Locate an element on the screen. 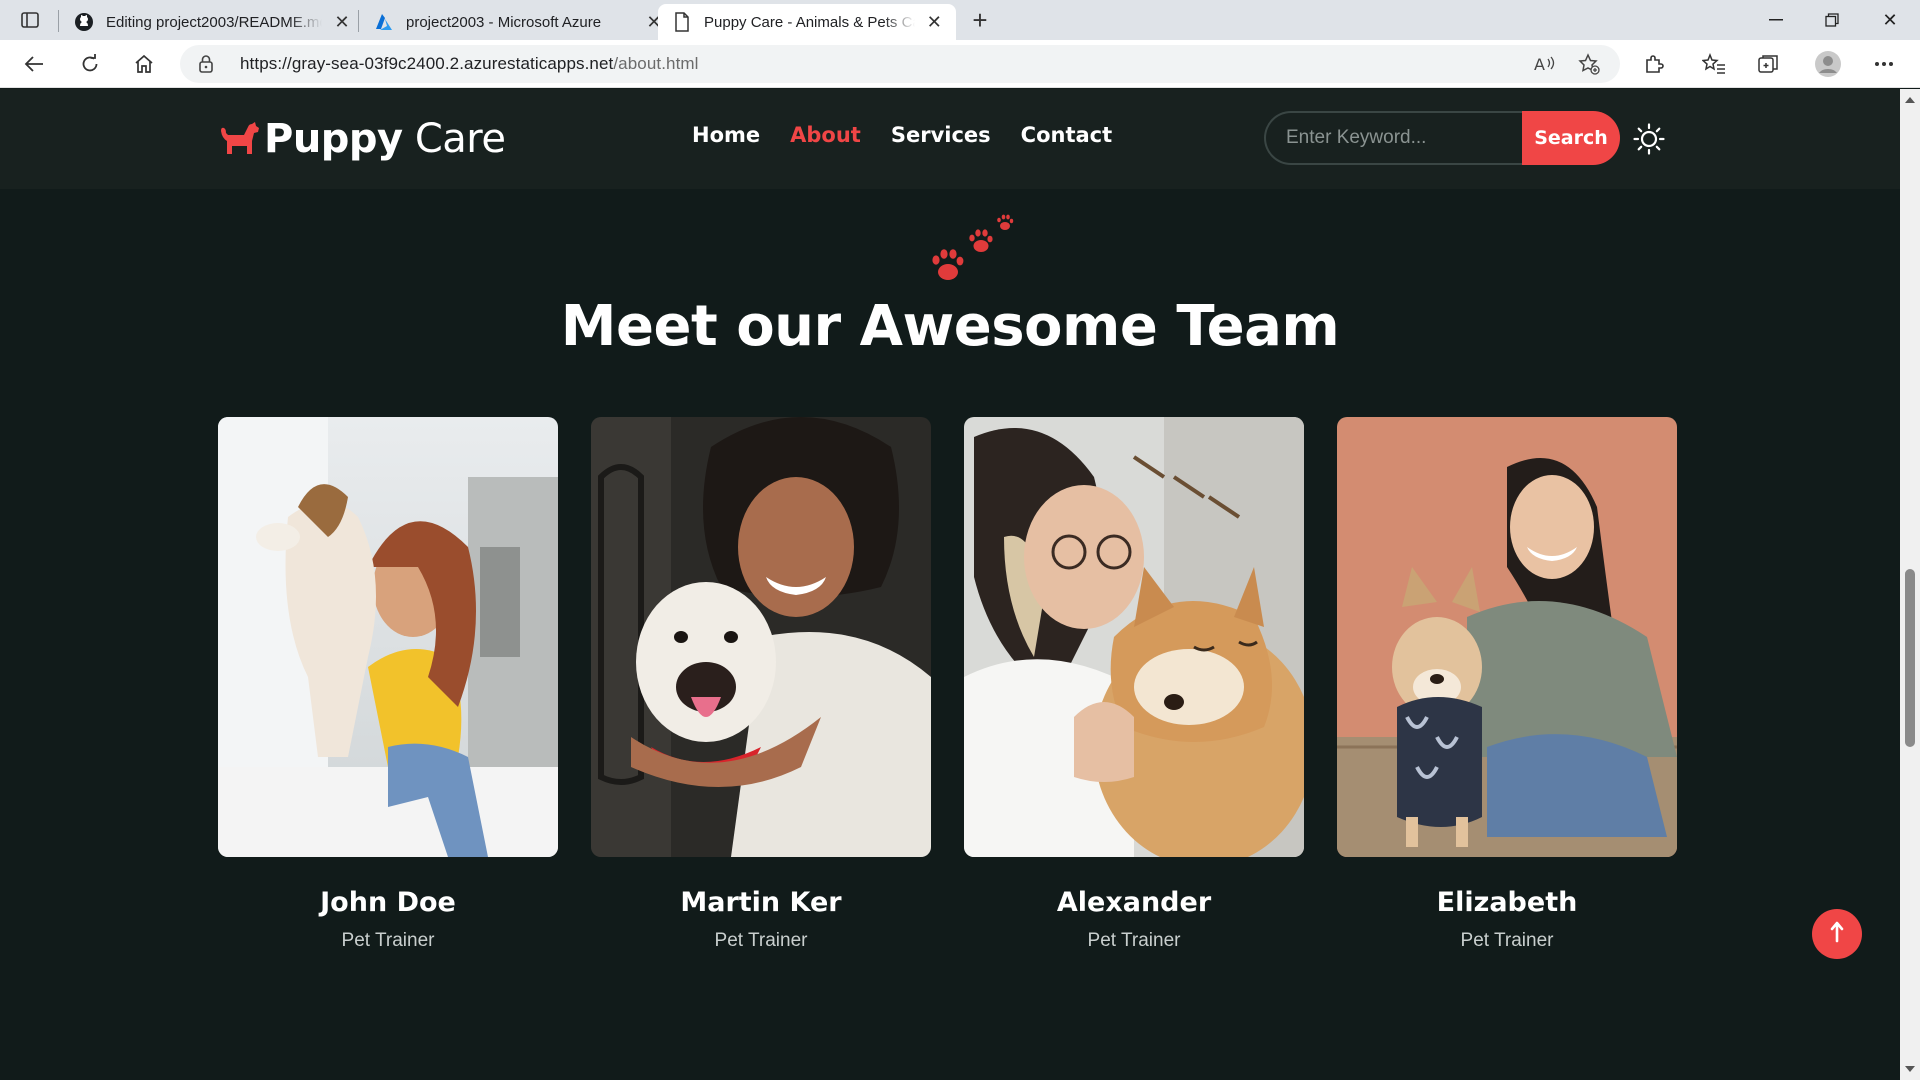 The image size is (1920, 1080). team-member-name: Alexander is located at coordinates (1134, 902).